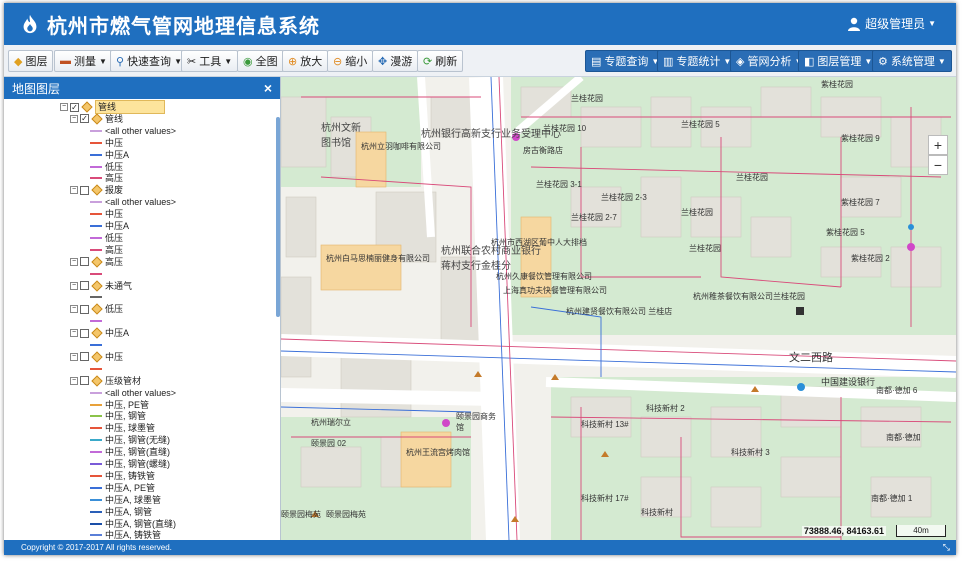 This screenshot has width=962, height=566. Describe the element at coordinates (895, 24) in the screenshot. I see `user-name: 超级管理员` at that location.